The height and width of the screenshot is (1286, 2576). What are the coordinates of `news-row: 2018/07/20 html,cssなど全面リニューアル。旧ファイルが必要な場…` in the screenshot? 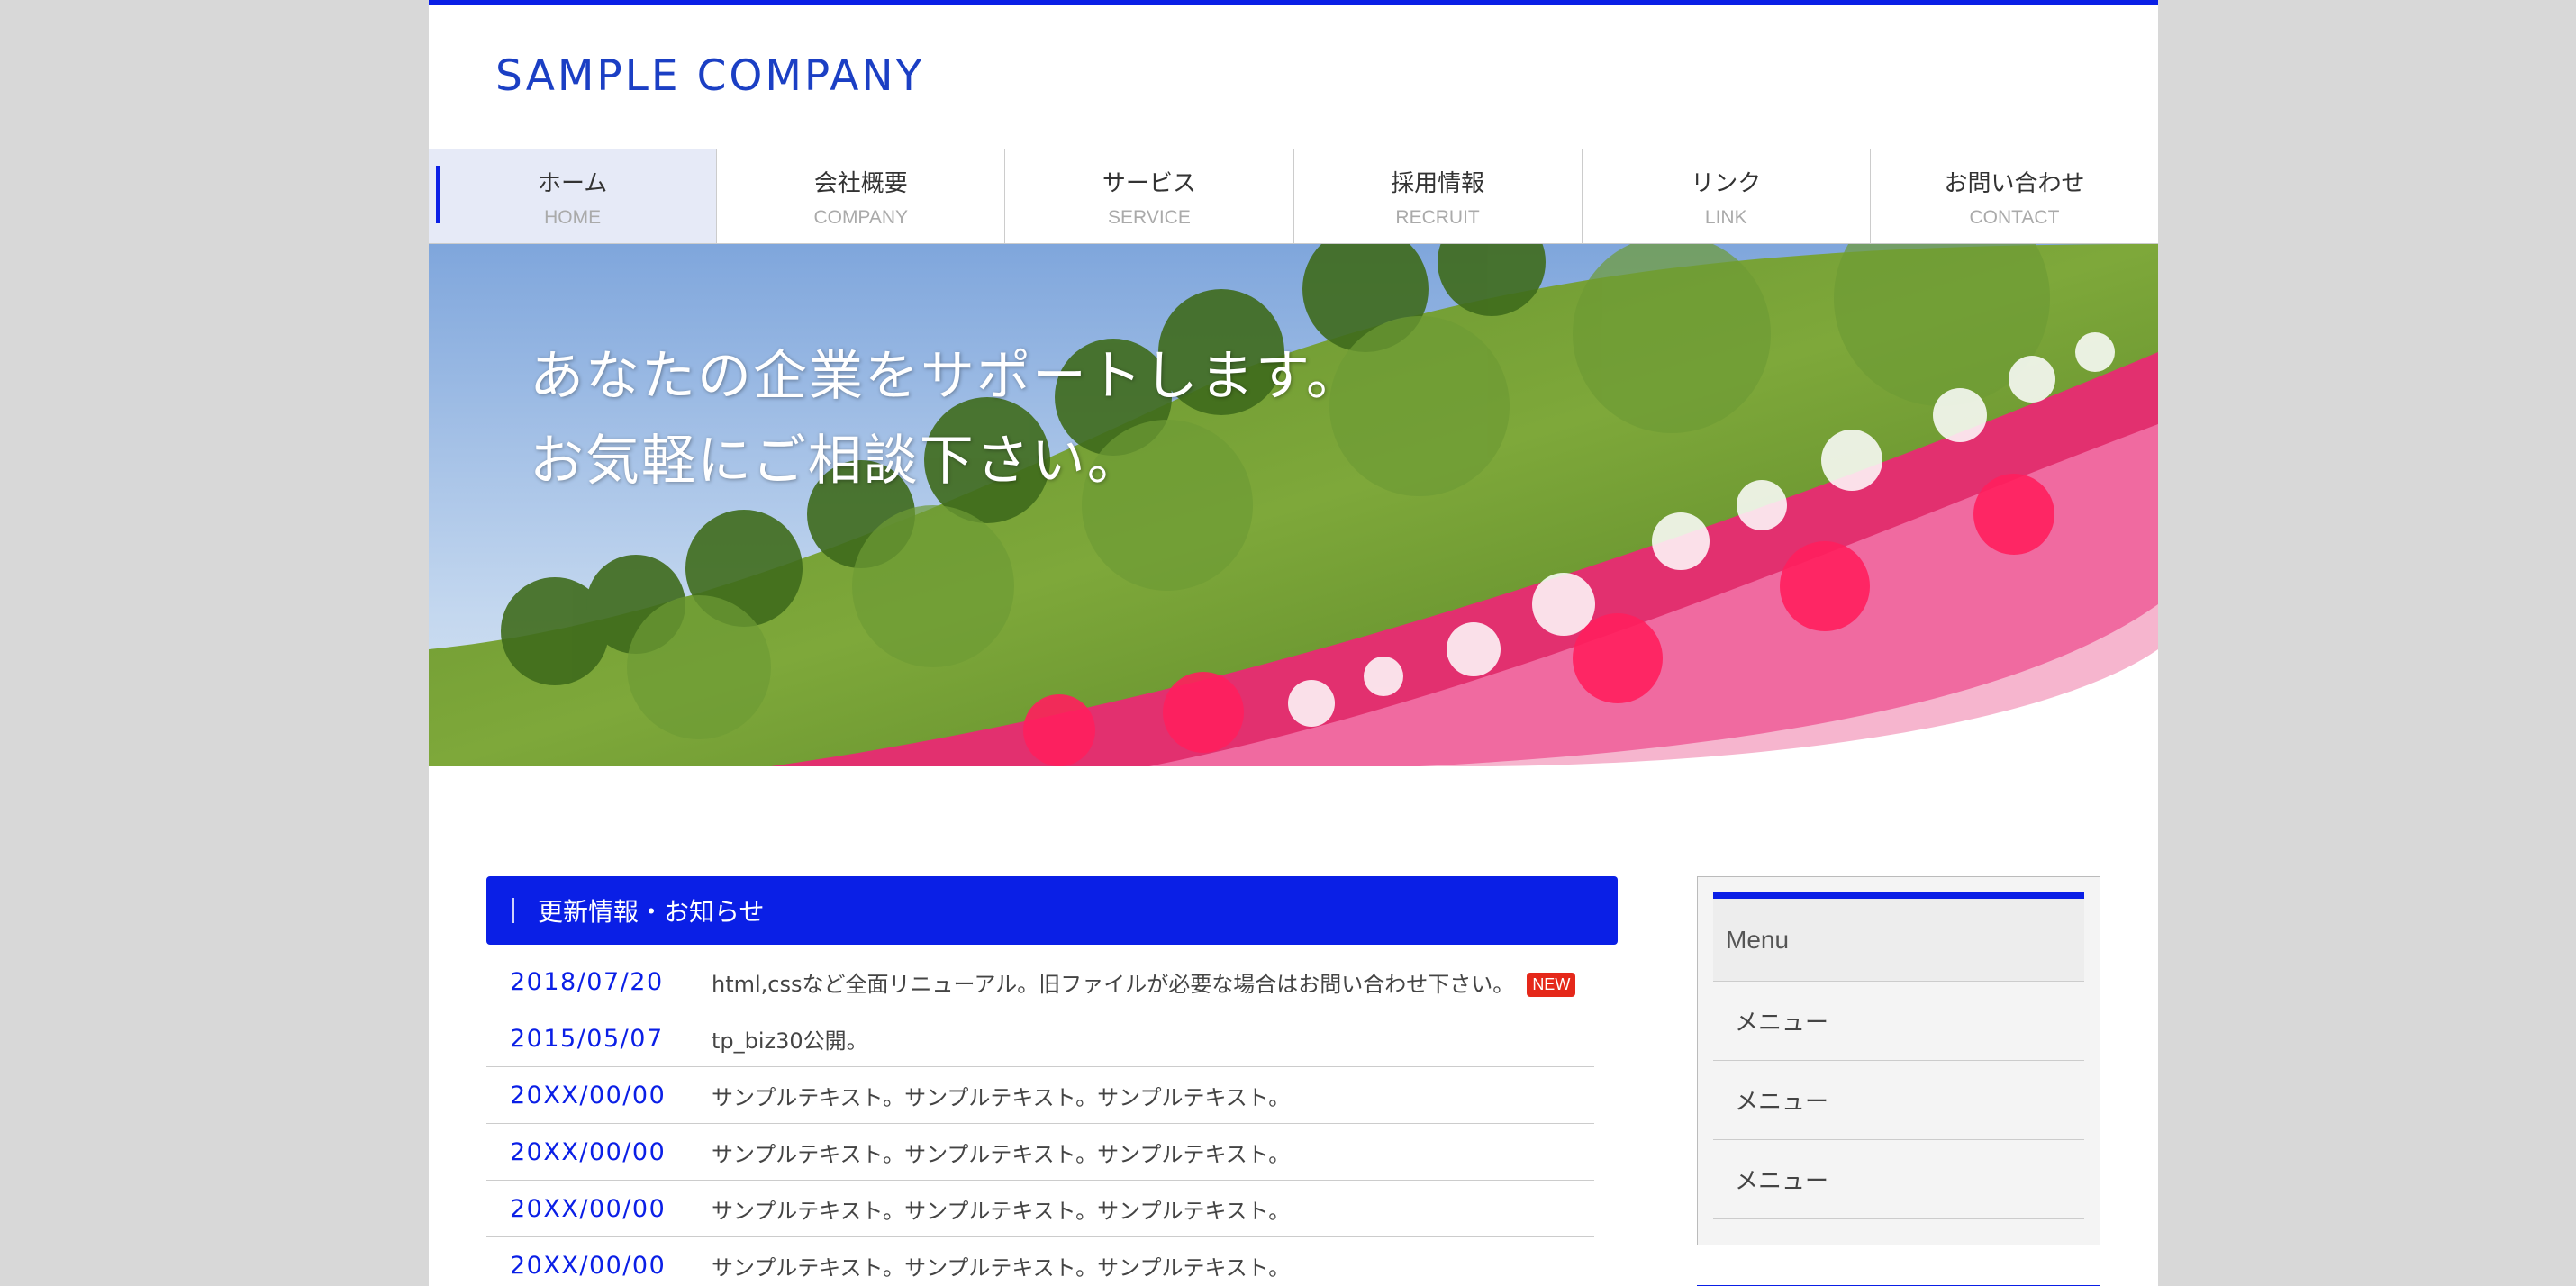 It's located at (1040, 982).